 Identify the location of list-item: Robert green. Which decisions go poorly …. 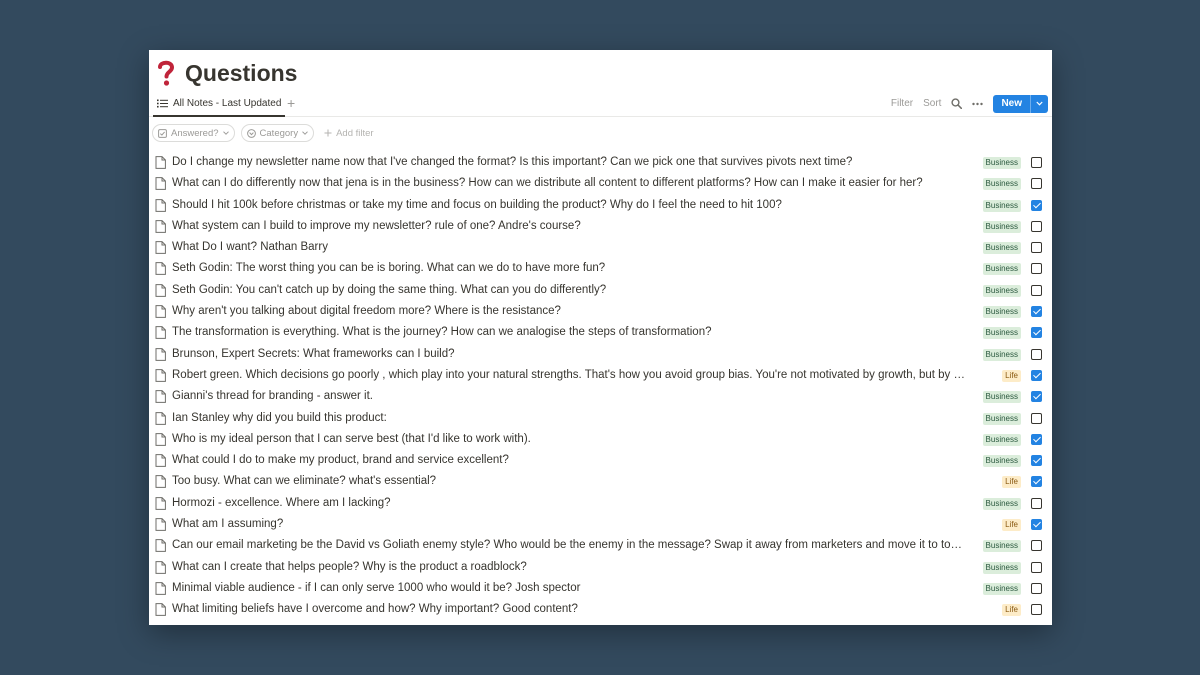
(600, 375).